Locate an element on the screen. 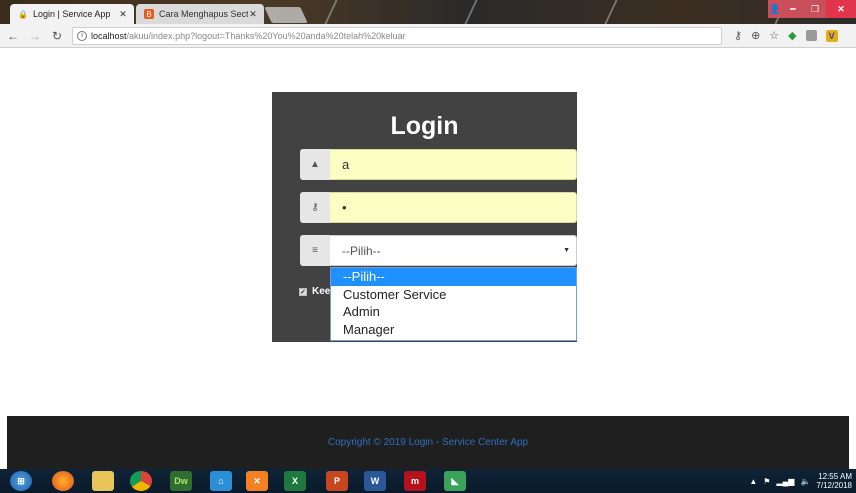  dreamweaver-icon: Dw is located at coordinates (181, 481).